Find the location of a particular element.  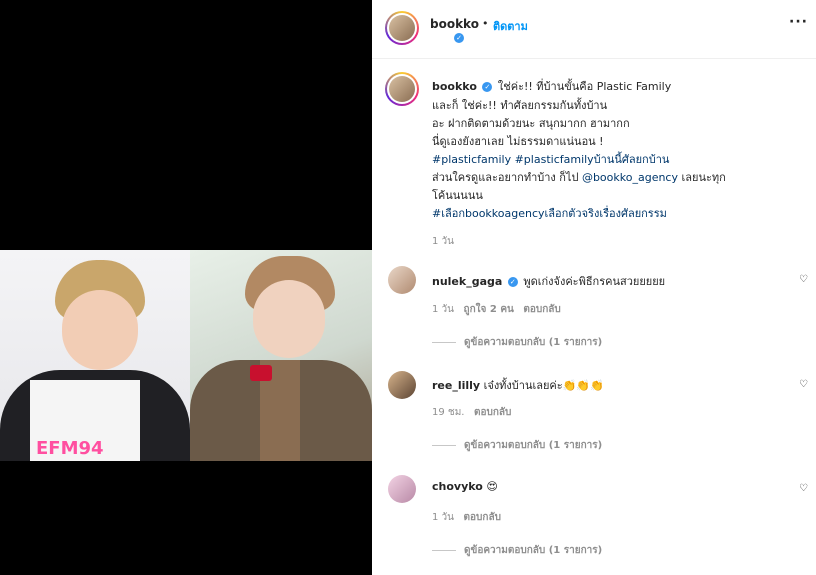

comment-username: ree_lilly is located at coordinates (456, 385).